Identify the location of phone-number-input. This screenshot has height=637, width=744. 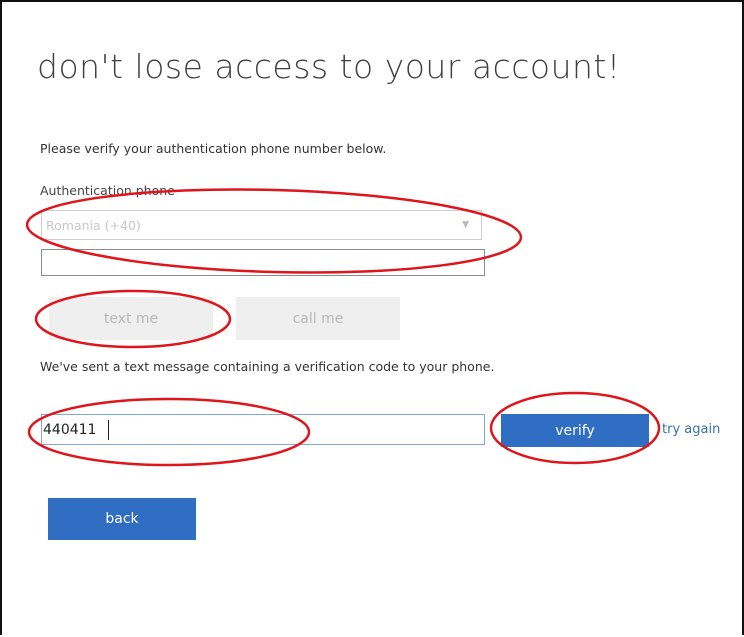
(263, 262).